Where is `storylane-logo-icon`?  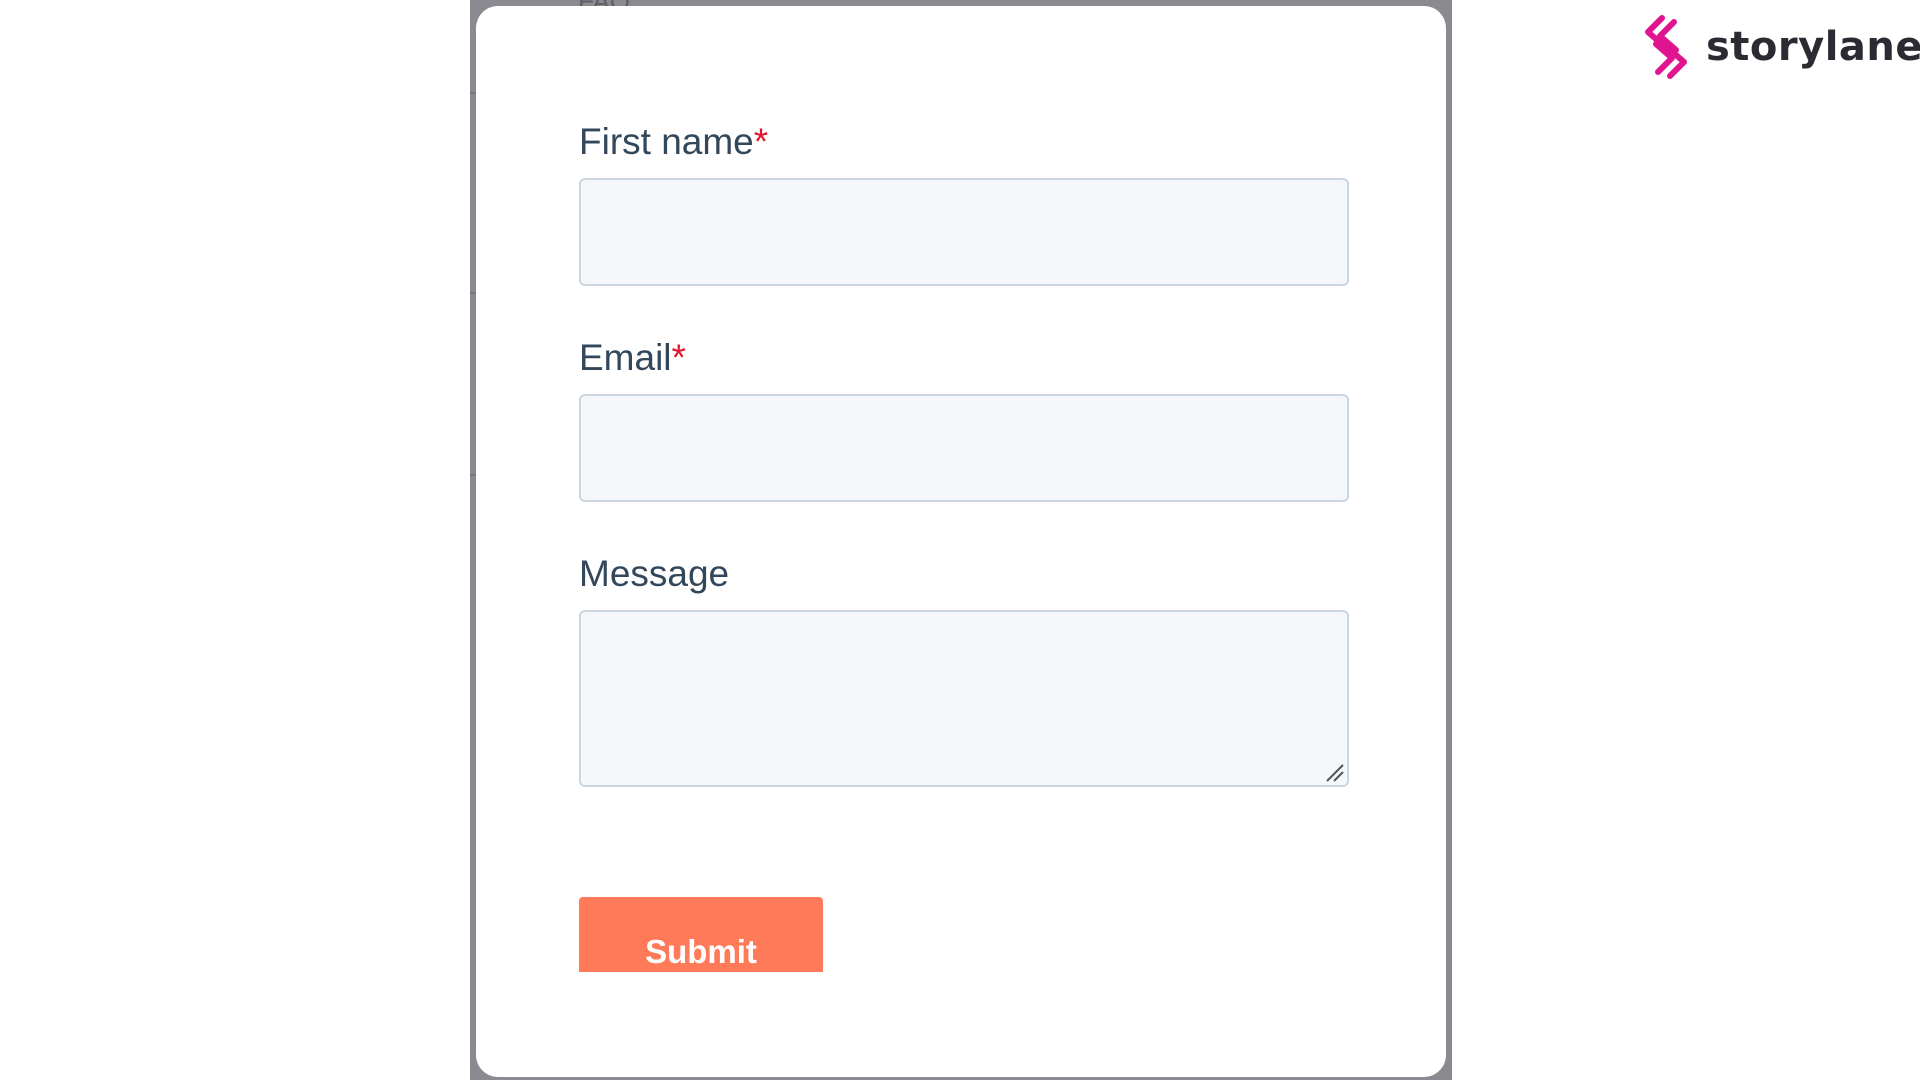
storylane-logo-icon is located at coordinates (1666, 47).